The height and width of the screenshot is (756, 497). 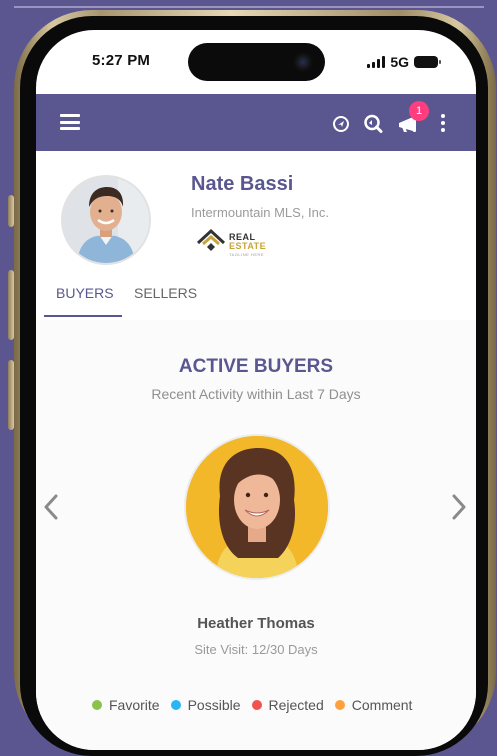 I want to click on comment-dot-icon, so click(x=339, y=705).